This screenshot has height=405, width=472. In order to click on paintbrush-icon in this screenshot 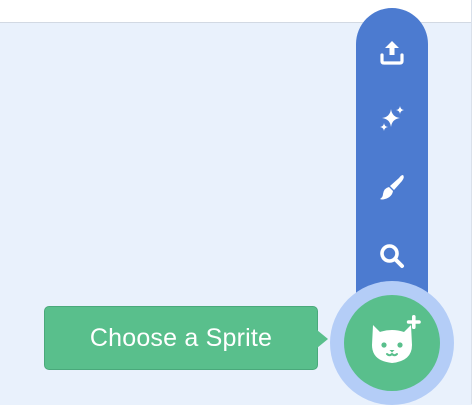, I will do `click(392, 187)`.